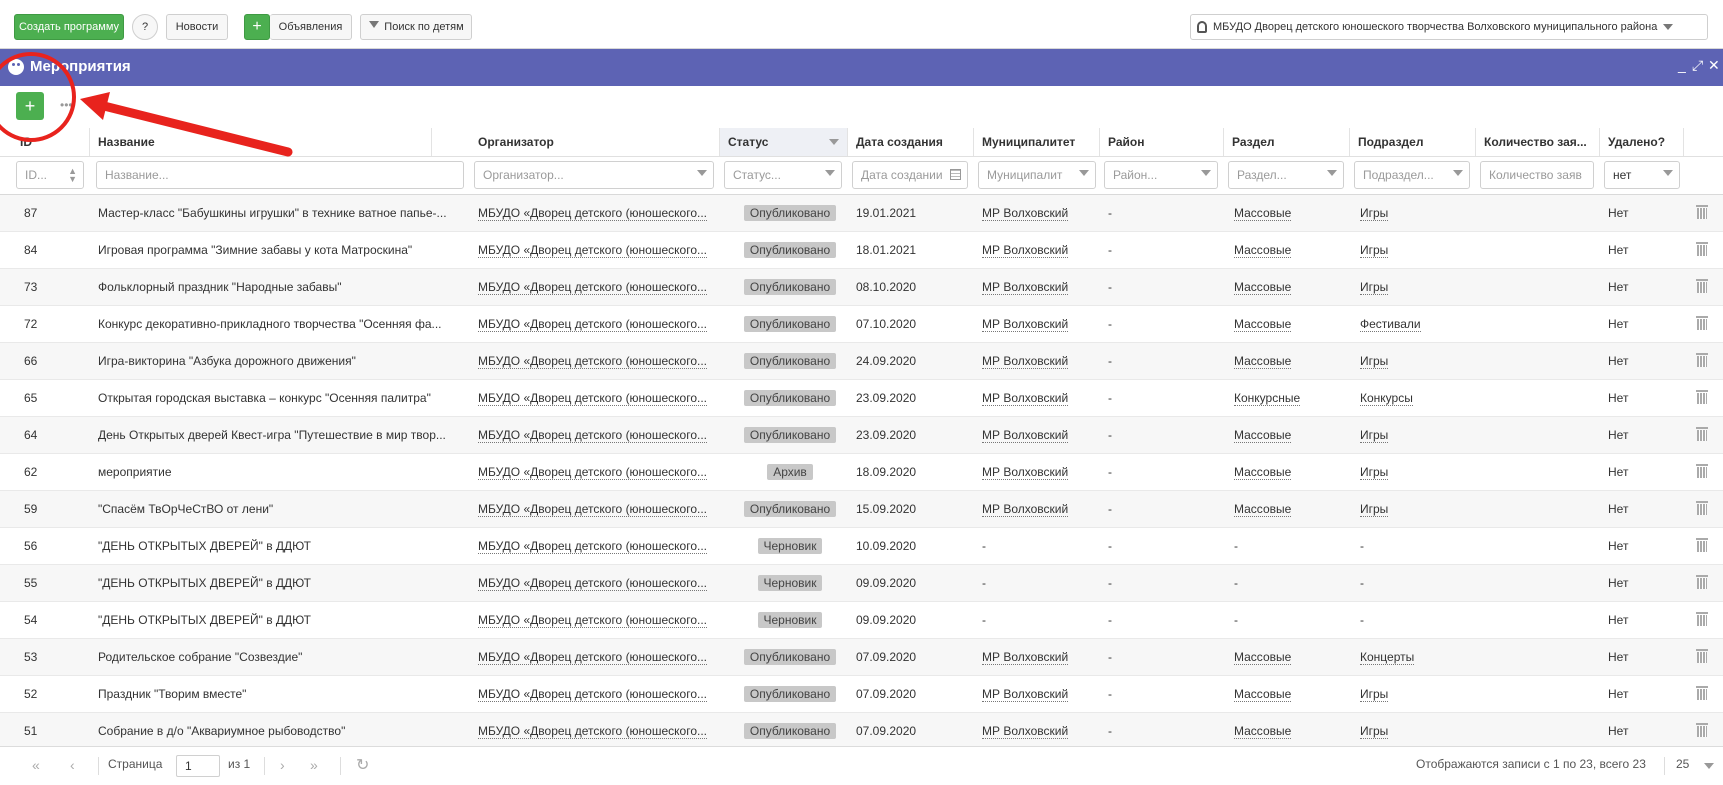 The height and width of the screenshot is (785, 1723). I want to click on per-page-select: 25, so click(1682, 764).